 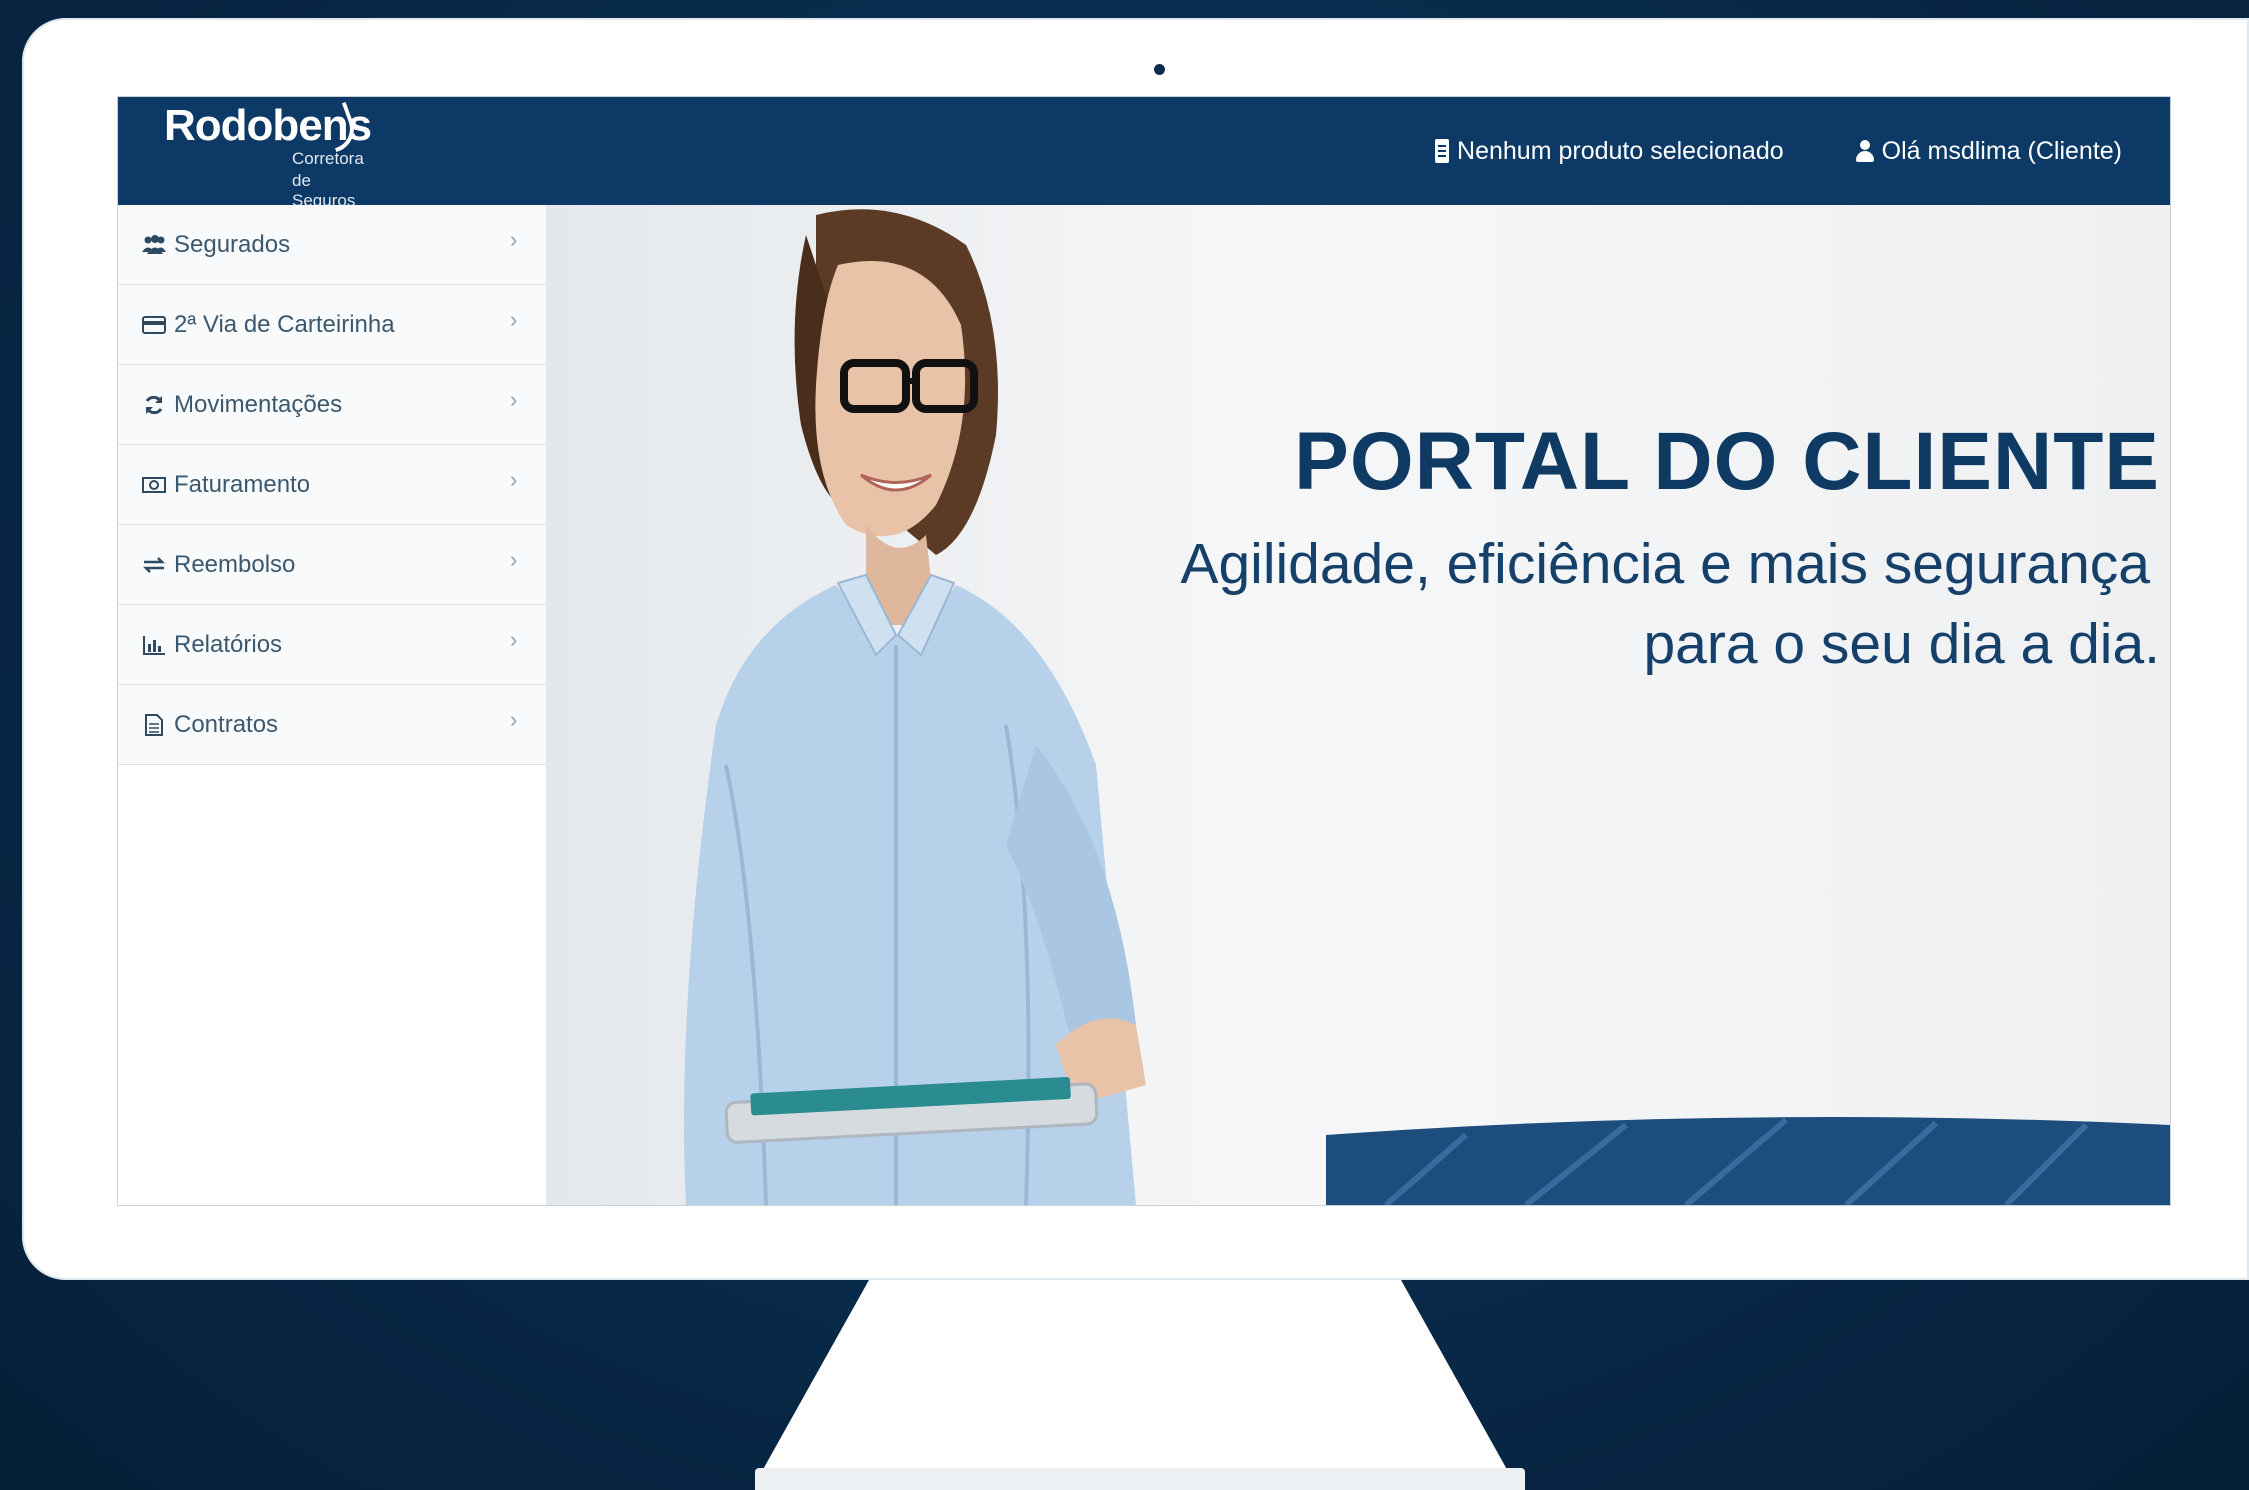 I want to click on hero-title: PORTAL DO CLIENTE, so click(x=1727, y=461).